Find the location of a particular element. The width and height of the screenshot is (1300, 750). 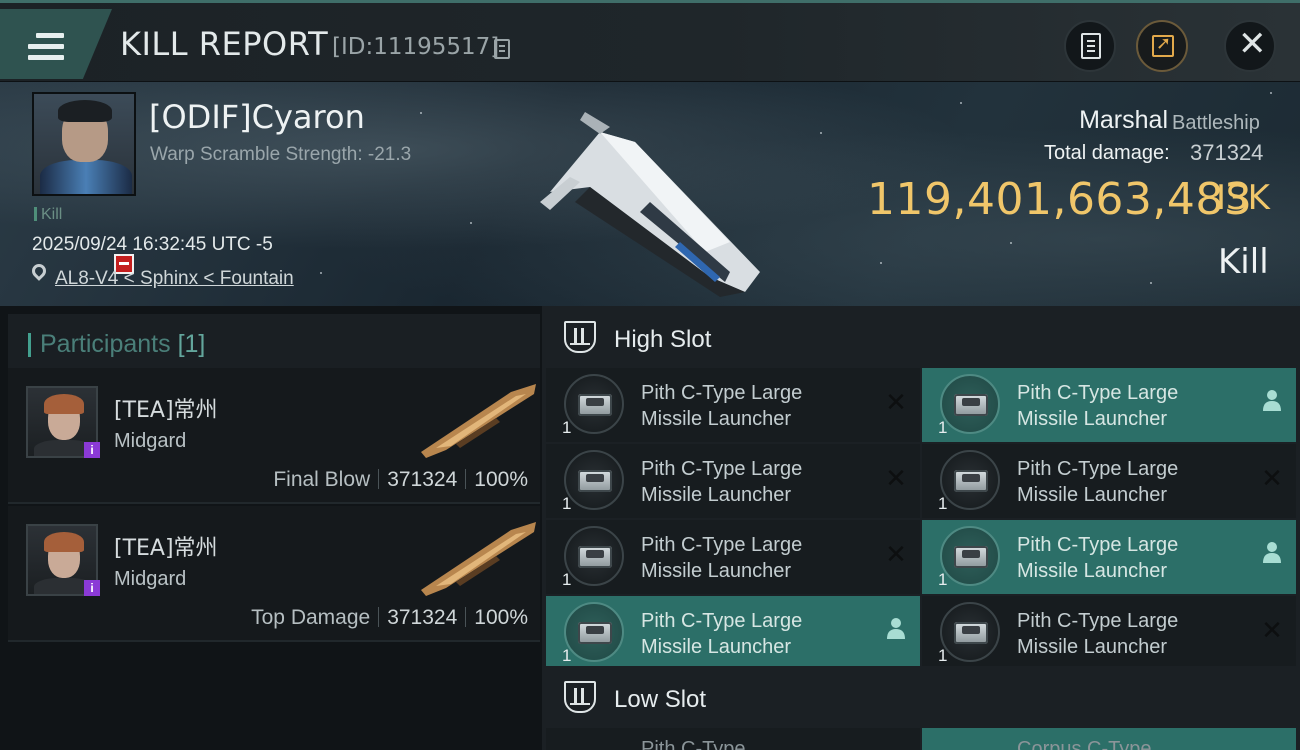

participant-ship: Midgard is located at coordinates (150, 441).